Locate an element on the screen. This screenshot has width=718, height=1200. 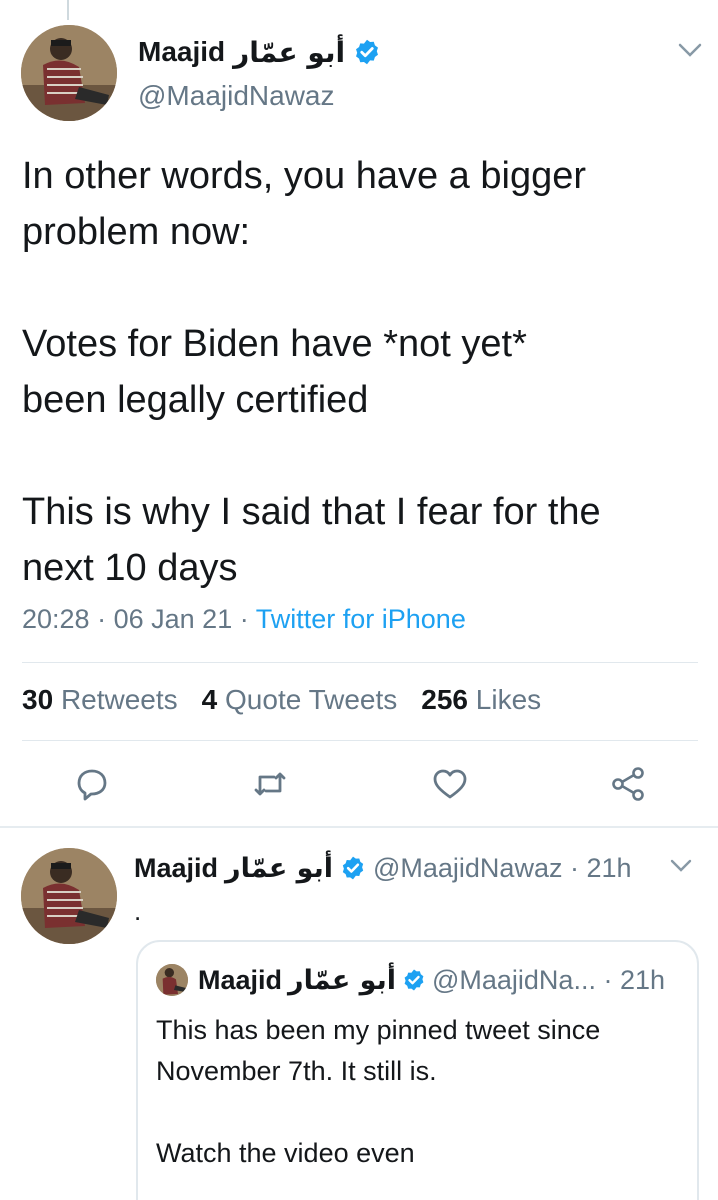
quote-tweets-label: Quote Tweets is located at coordinates (311, 699).